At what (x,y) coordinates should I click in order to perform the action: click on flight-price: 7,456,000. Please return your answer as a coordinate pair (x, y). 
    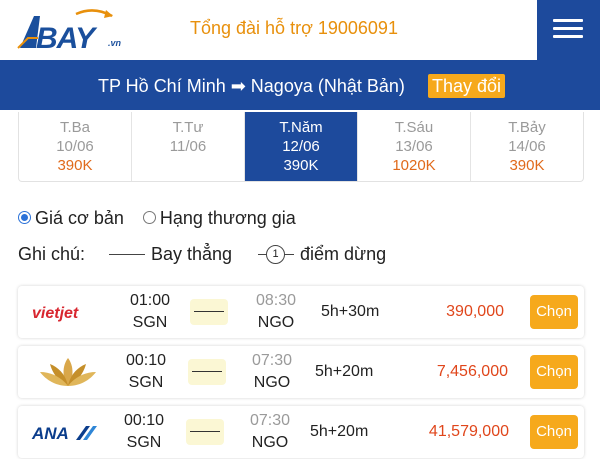
    Looking at the image, I should click on (472, 371).